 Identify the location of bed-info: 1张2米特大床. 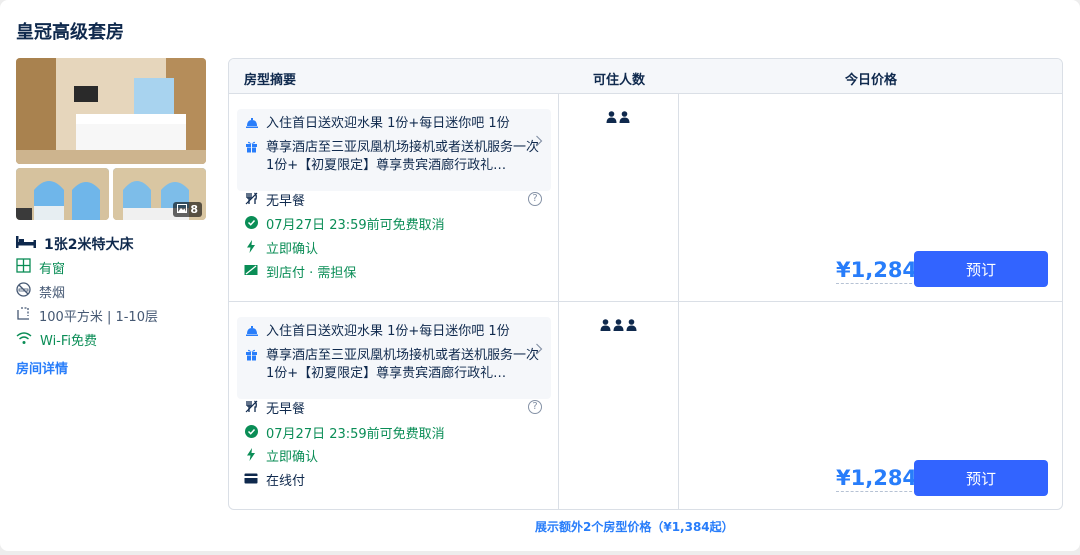
(74, 244).